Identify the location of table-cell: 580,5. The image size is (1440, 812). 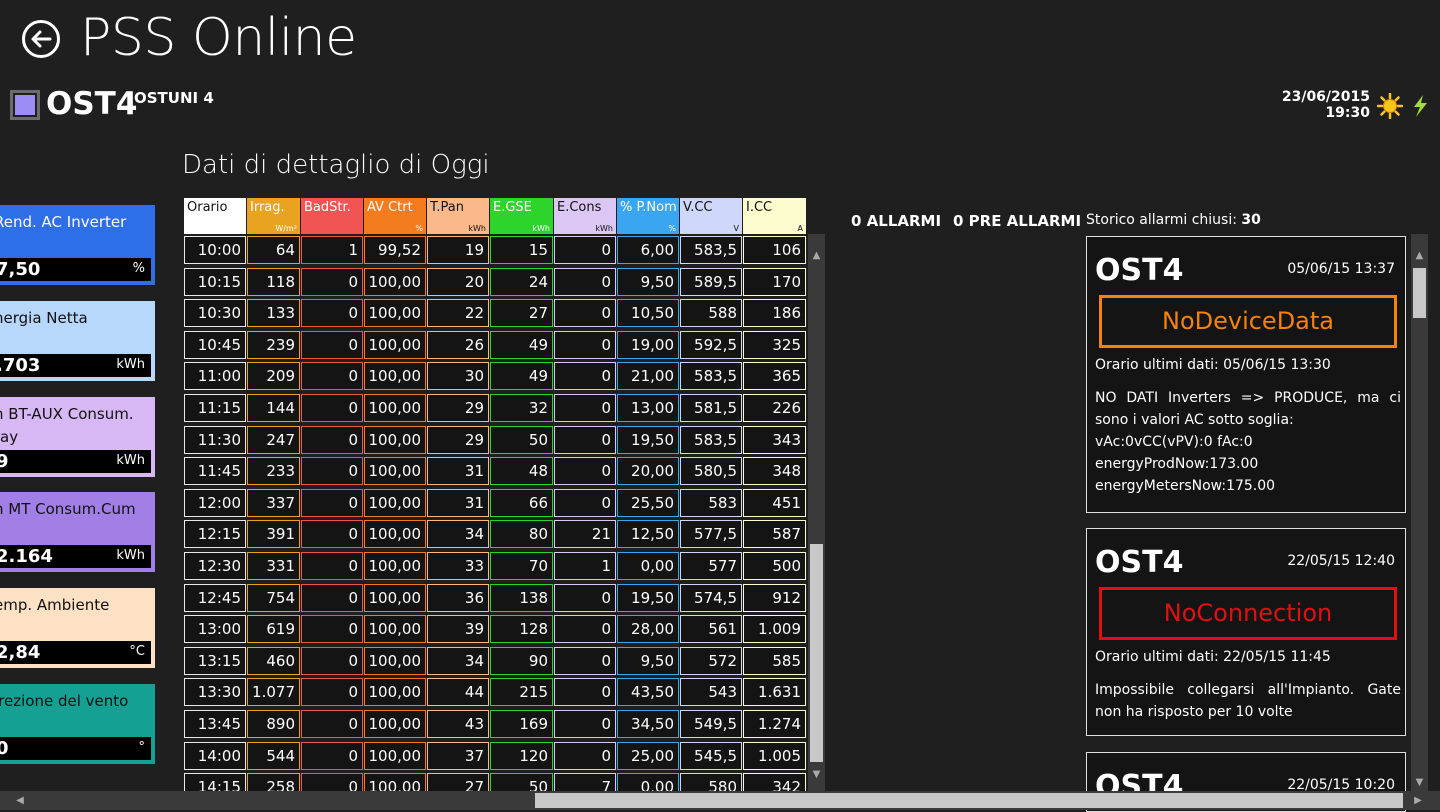
(711, 471).